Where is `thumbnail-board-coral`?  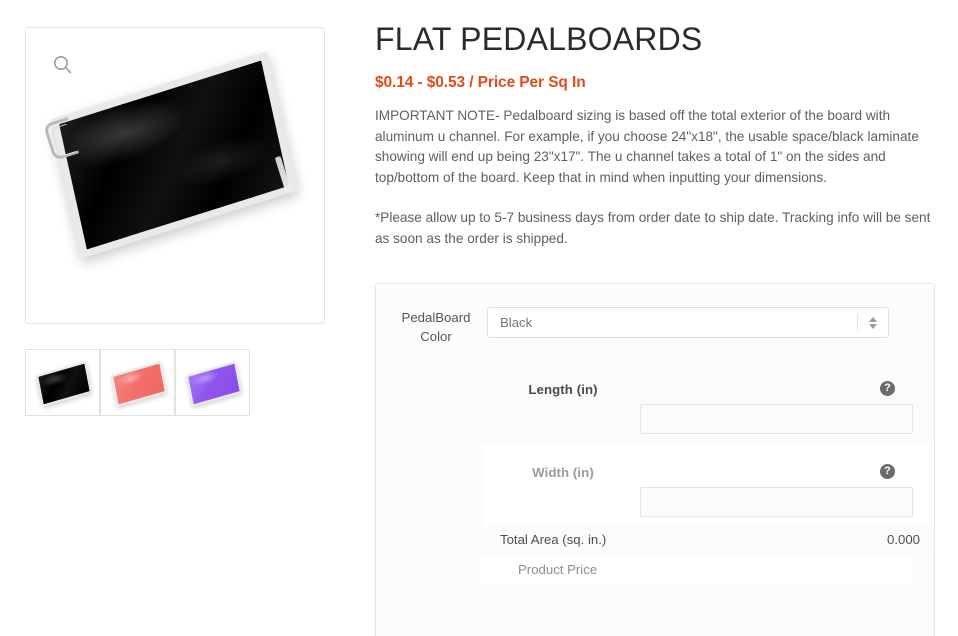 thumbnail-board-coral is located at coordinates (139, 384).